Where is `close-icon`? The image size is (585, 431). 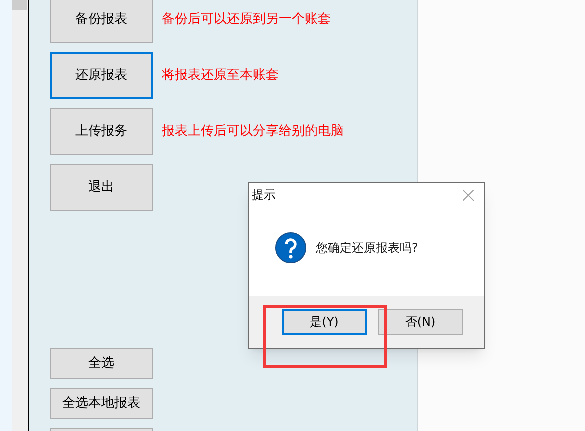
close-icon is located at coordinates (468, 195).